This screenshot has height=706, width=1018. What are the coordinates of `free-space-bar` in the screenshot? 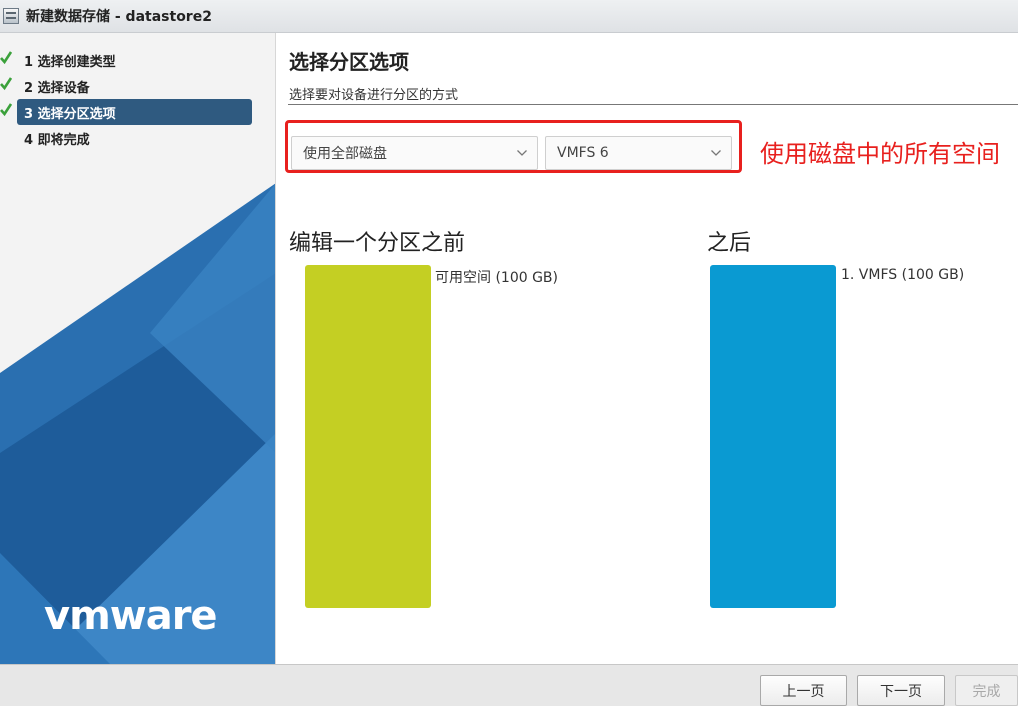 It's located at (368, 436).